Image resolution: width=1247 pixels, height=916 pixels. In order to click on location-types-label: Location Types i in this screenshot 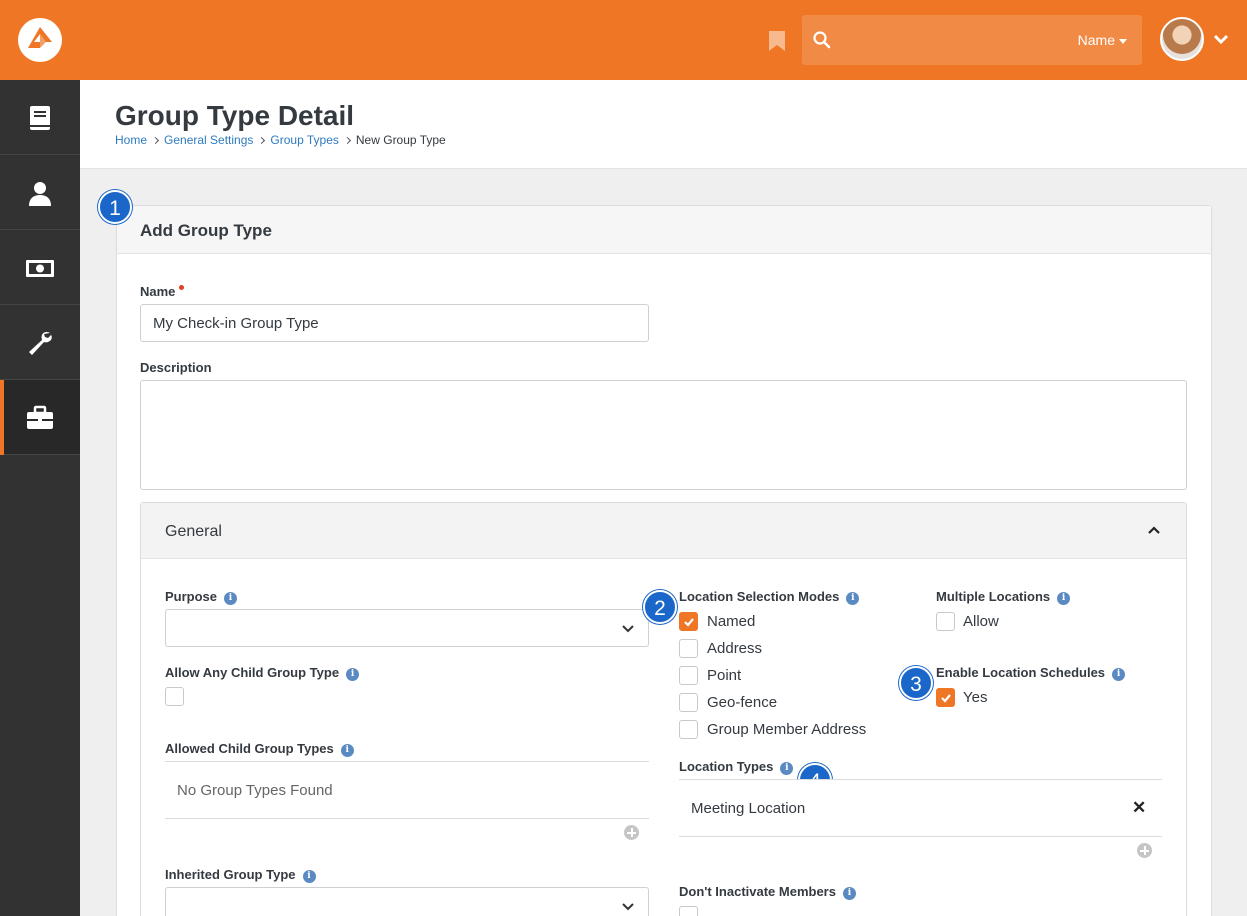, I will do `click(736, 767)`.